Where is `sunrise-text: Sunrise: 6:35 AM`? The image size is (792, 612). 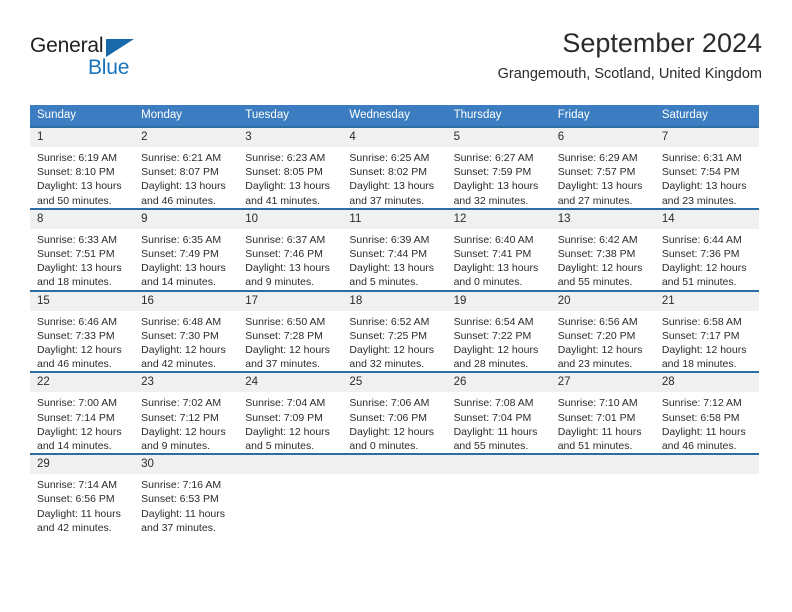 sunrise-text: Sunrise: 6:35 AM is located at coordinates (181, 239).